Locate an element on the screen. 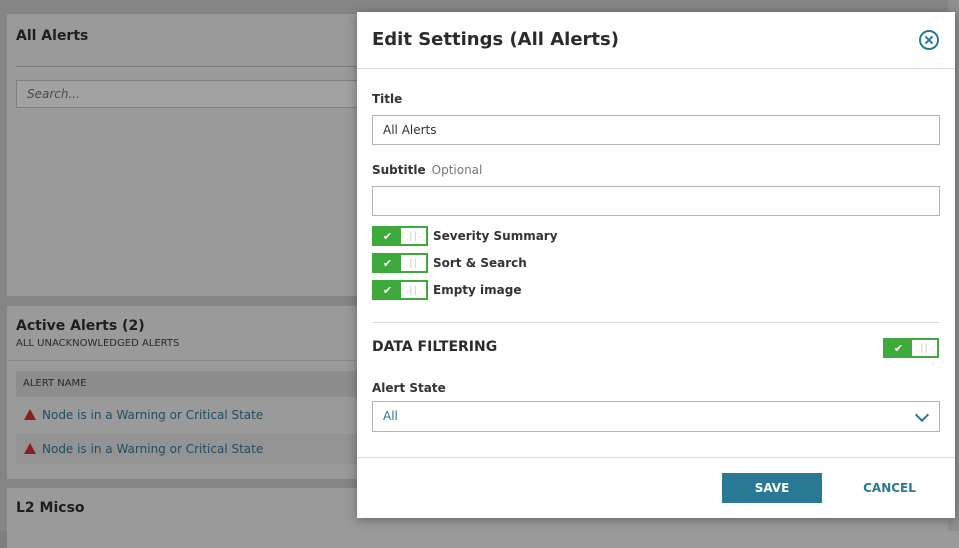  subtitle-label-text: Subtitle is located at coordinates (399, 170).